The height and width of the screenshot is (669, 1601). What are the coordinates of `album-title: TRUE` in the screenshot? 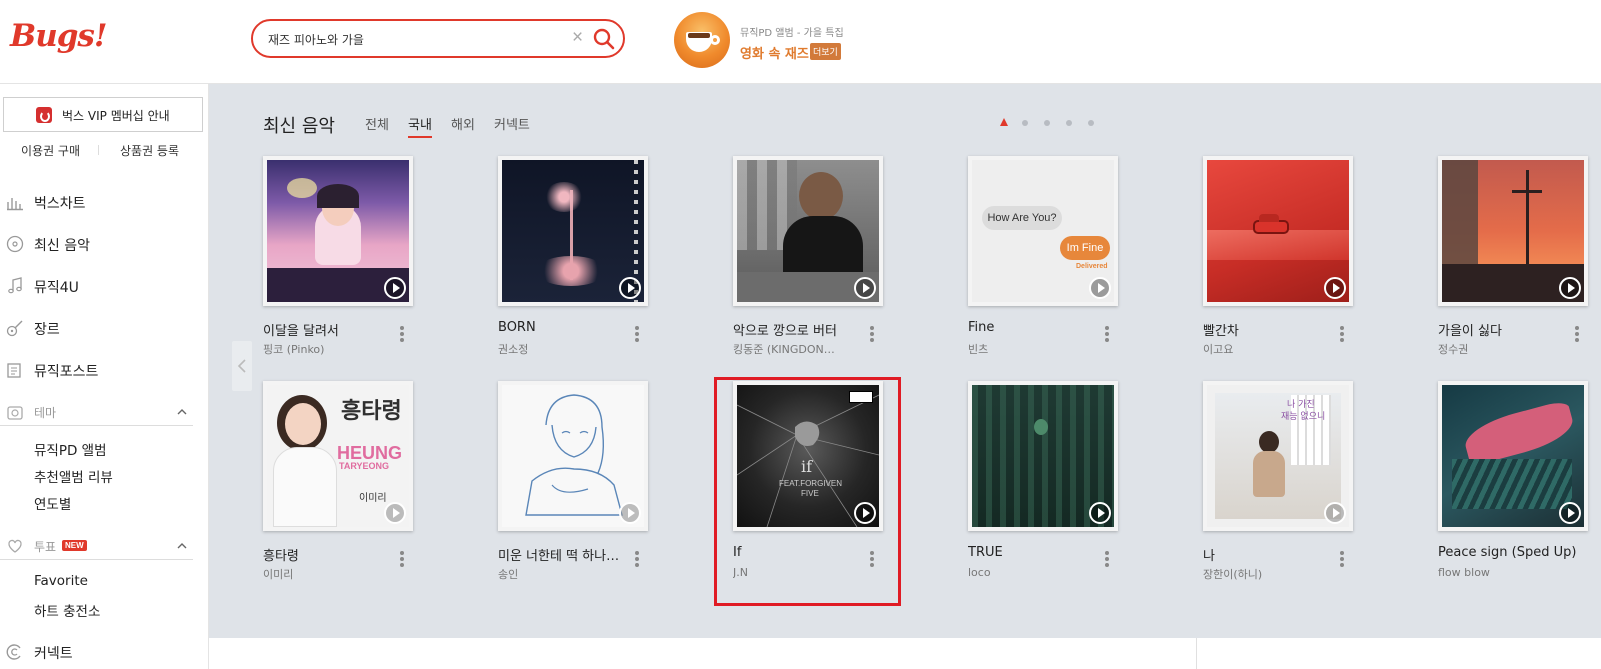 It's located at (1032, 552).